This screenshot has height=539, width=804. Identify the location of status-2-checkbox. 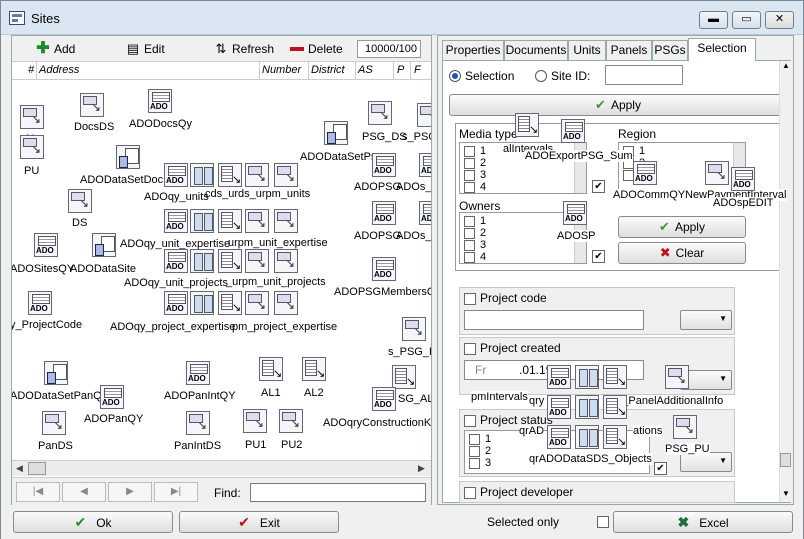
(474, 451).